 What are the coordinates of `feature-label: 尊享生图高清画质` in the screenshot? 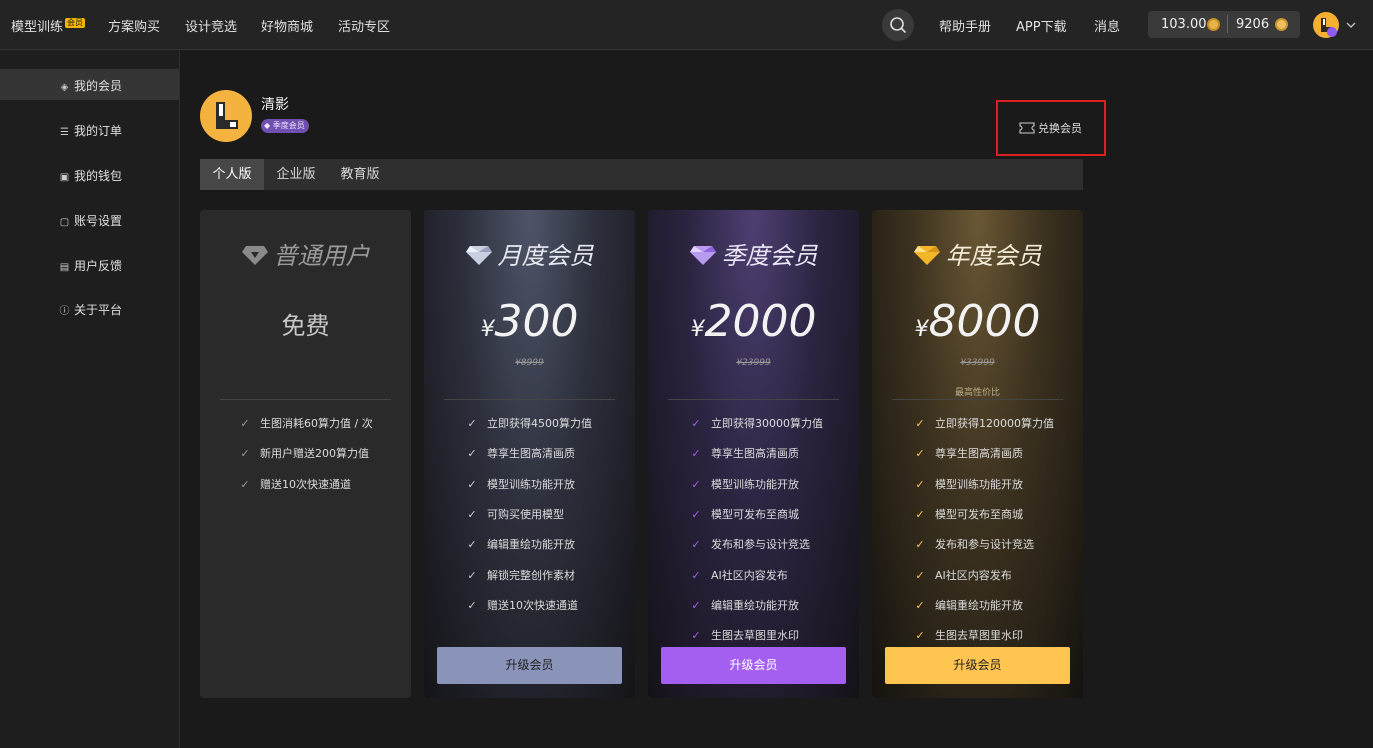 It's located at (531, 454).